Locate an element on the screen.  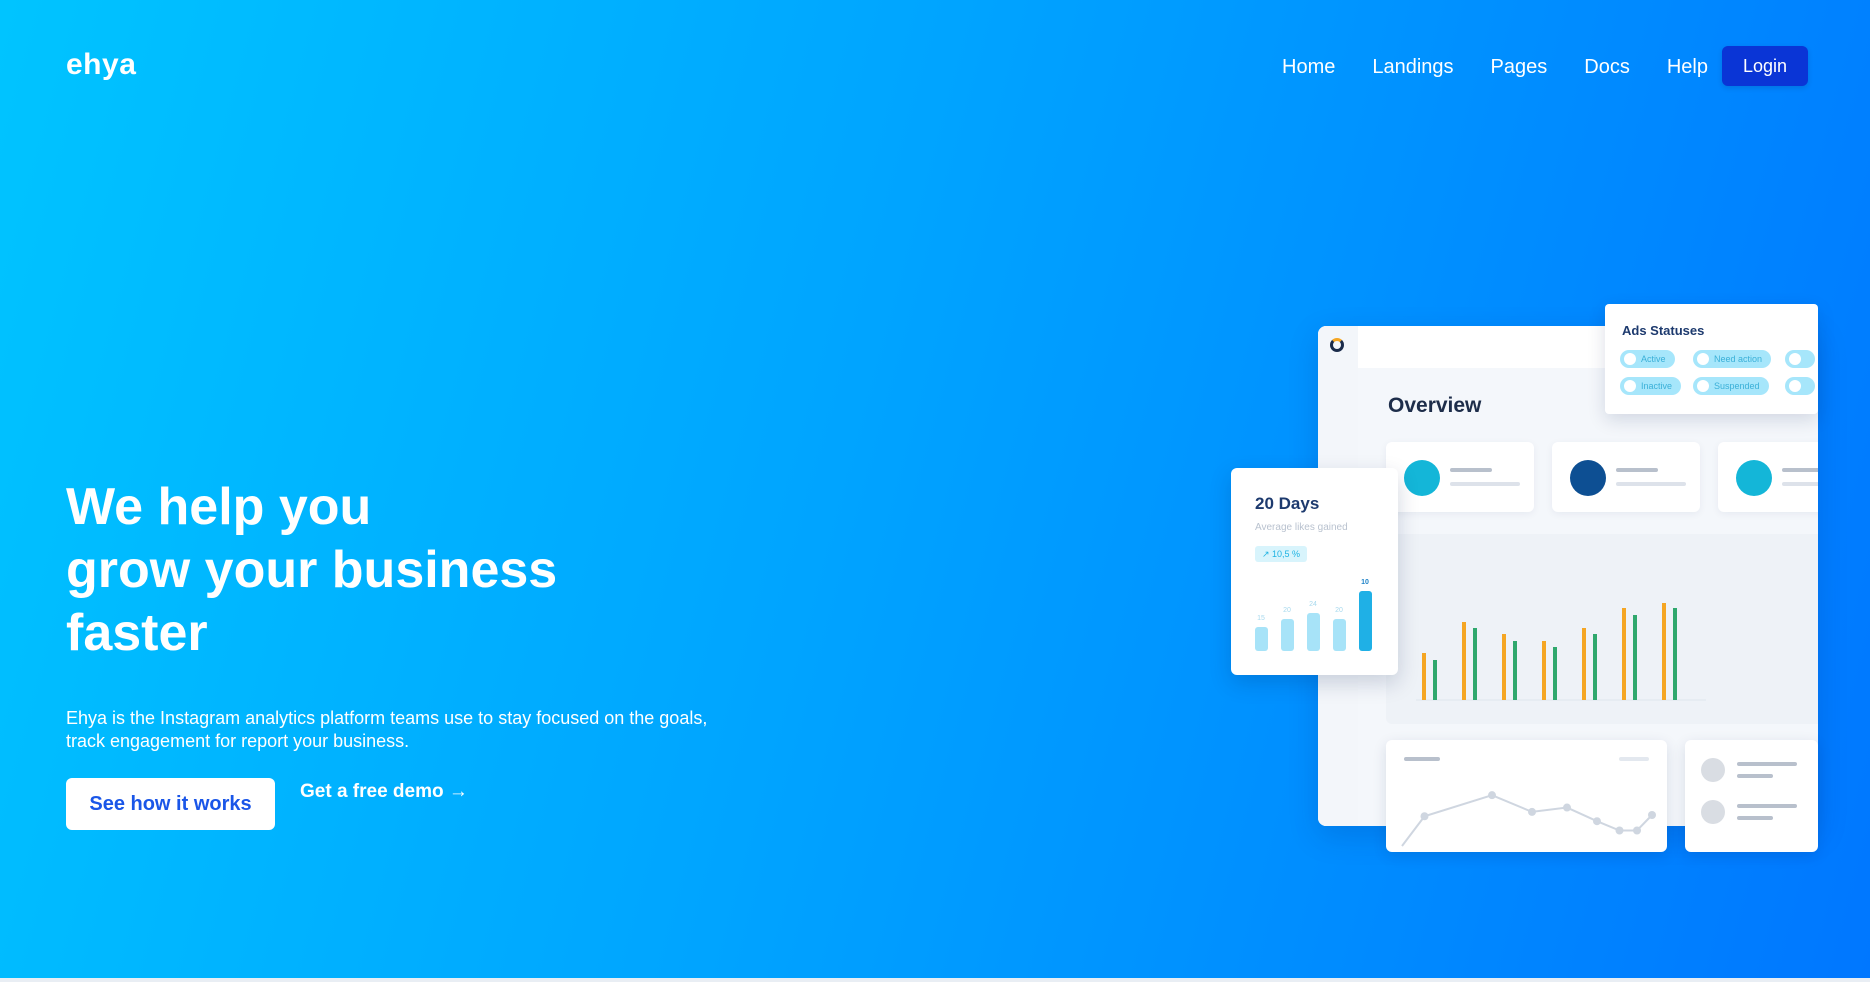
nav-item-docs: Docs is located at coordinates (1607, 67).